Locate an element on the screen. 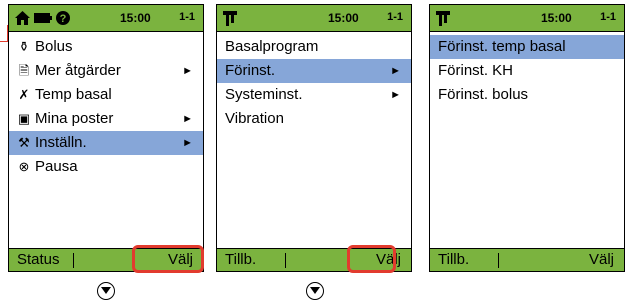 This screenshot has width=626, height=304. info-icon: ? is located at coordinates (63, 18).